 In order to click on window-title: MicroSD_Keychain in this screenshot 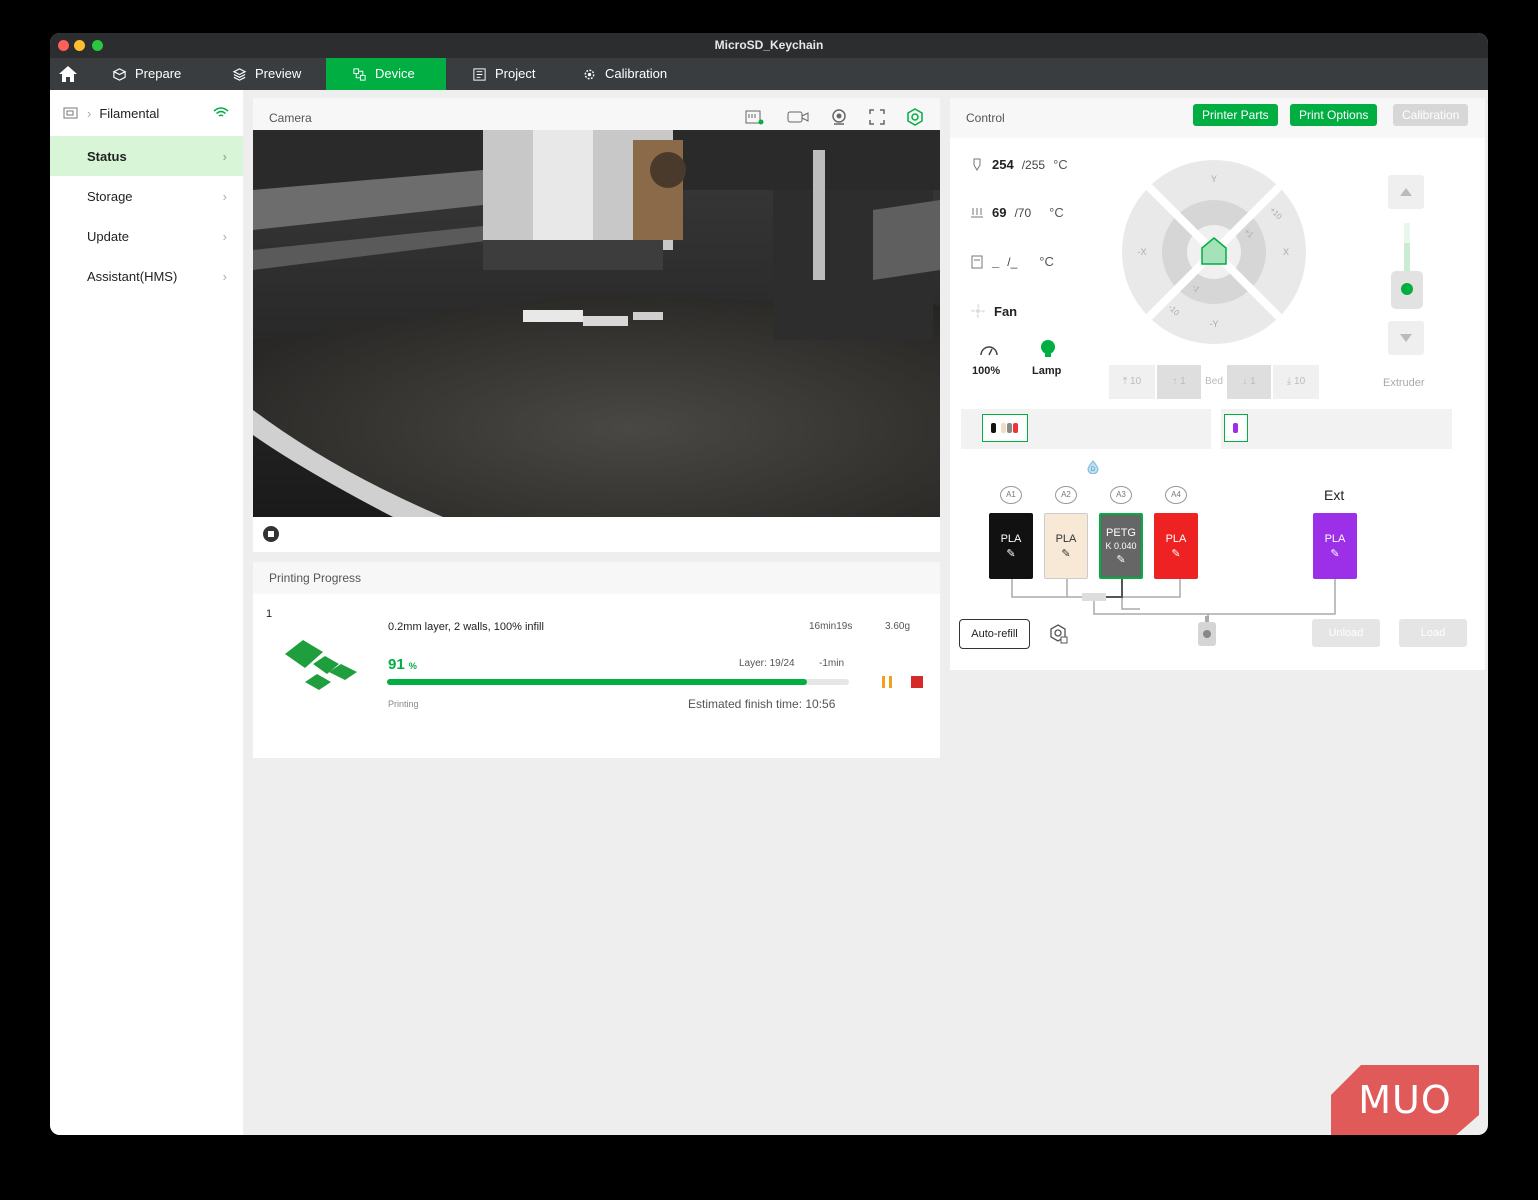, I will do `click(769, 45)`.